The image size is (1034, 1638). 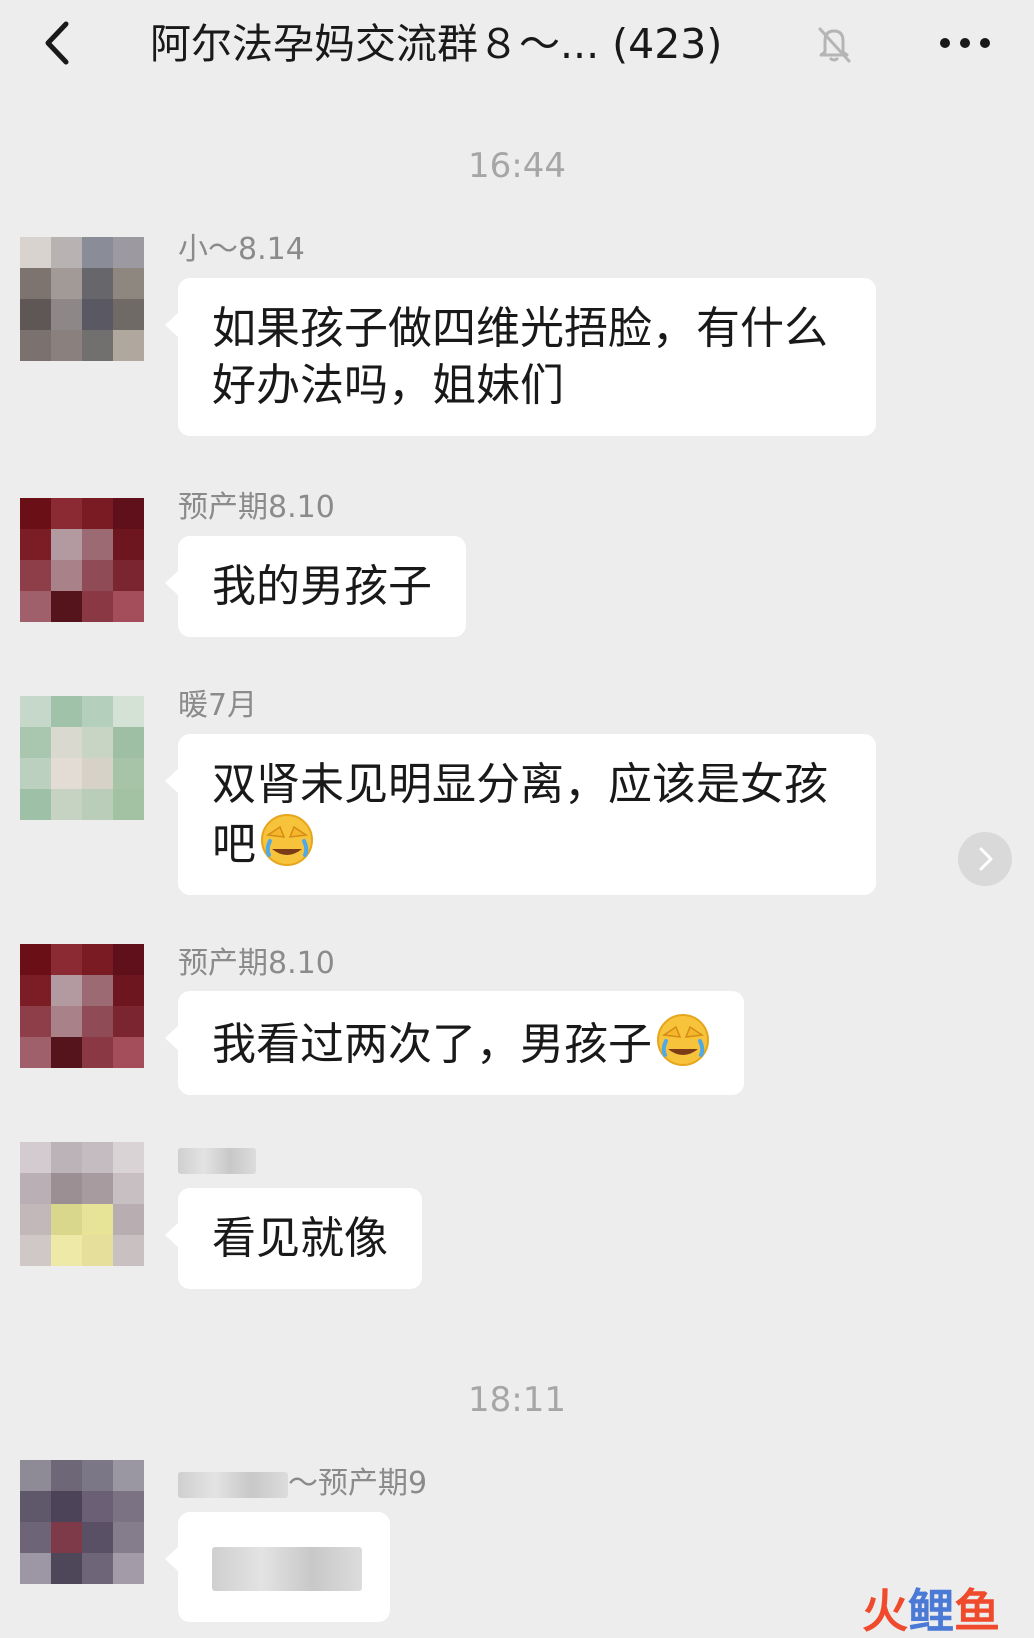 I want to click on message-bubble: 我的男孩子, so click(x=315, y=586).